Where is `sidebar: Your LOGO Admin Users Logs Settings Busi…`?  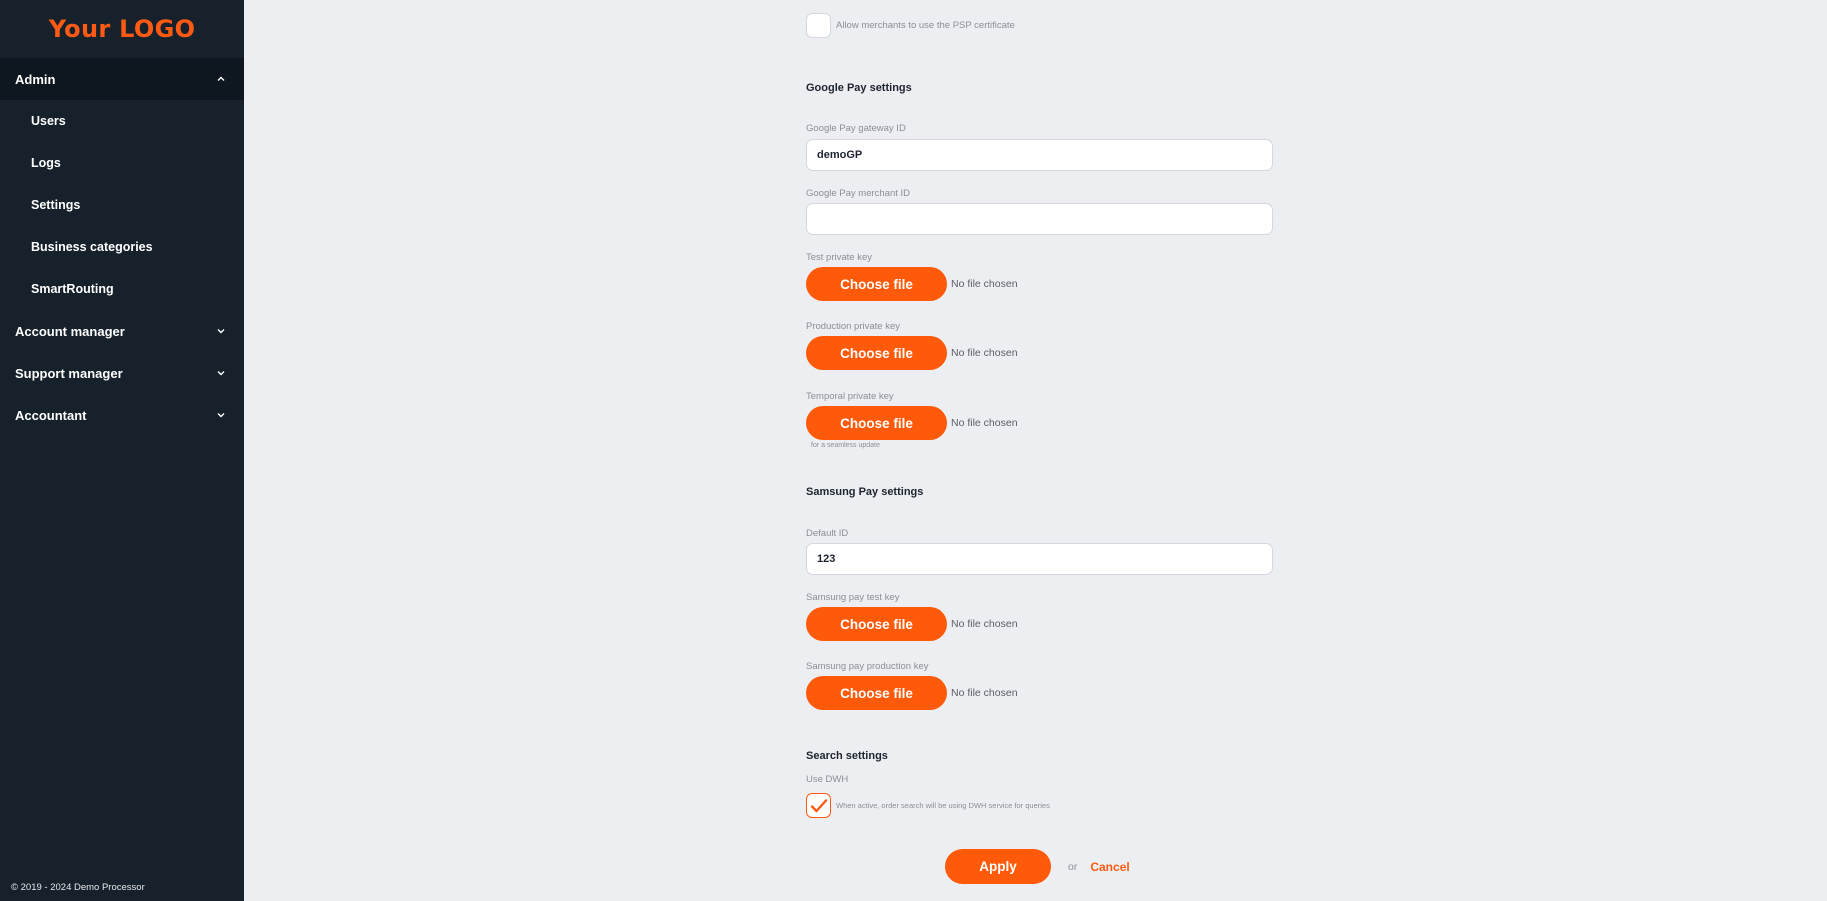
sidebar: Your LOGO Admin Users Logs Settings Busi… is located at coordinates (122, 450).